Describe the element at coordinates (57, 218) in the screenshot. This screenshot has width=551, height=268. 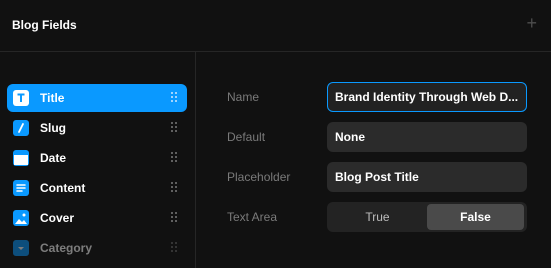
I see `sidebar-item-label: Cover` at that location.